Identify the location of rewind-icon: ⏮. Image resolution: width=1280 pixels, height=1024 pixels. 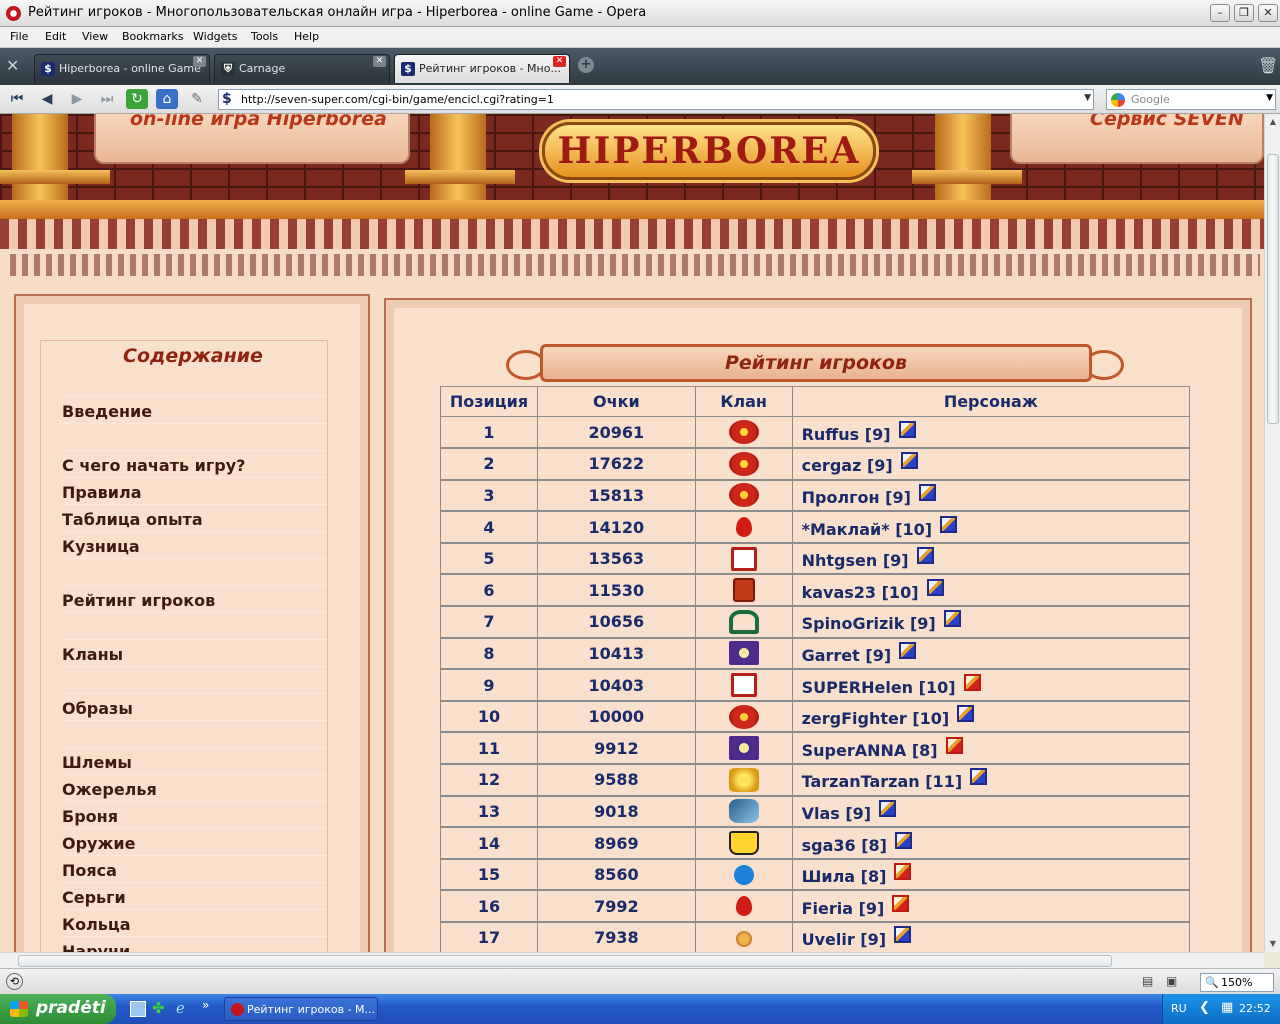
(17, 99).